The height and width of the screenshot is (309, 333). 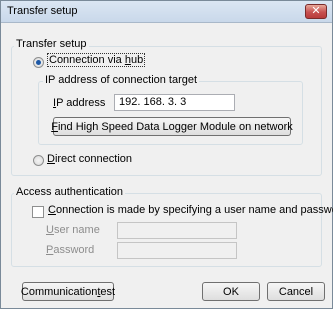 I want to click on ip-address-label-post: P address, so click(x=81, y=103).